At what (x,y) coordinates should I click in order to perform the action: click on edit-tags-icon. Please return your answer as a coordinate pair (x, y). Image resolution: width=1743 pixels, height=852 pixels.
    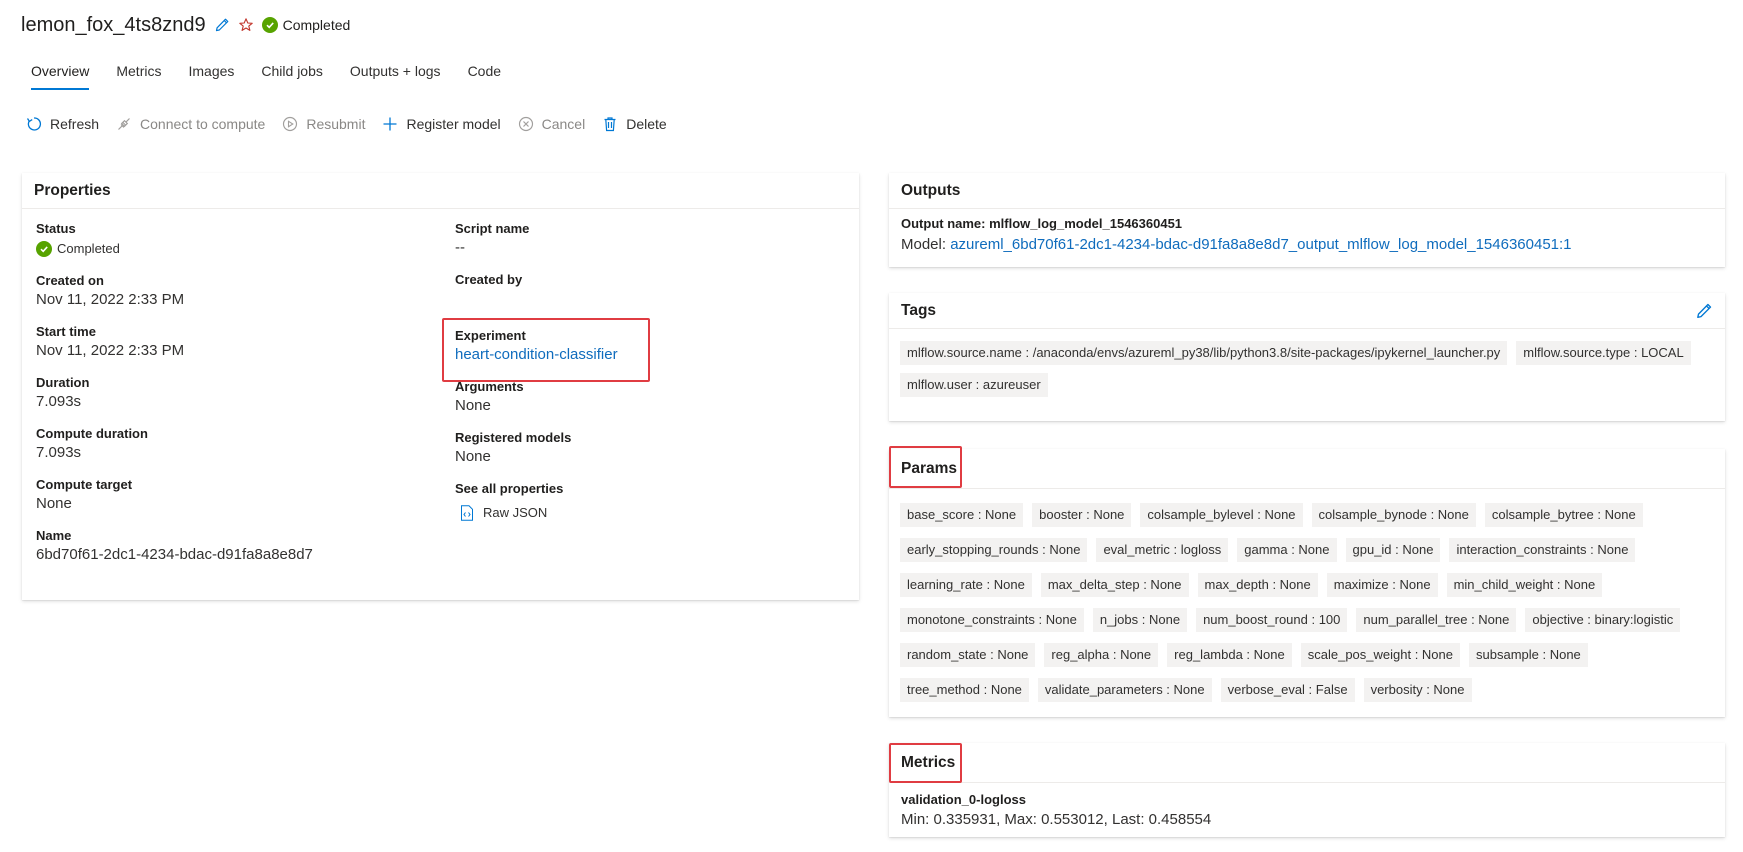
    Looking at the image, I should click on (1704, 311).